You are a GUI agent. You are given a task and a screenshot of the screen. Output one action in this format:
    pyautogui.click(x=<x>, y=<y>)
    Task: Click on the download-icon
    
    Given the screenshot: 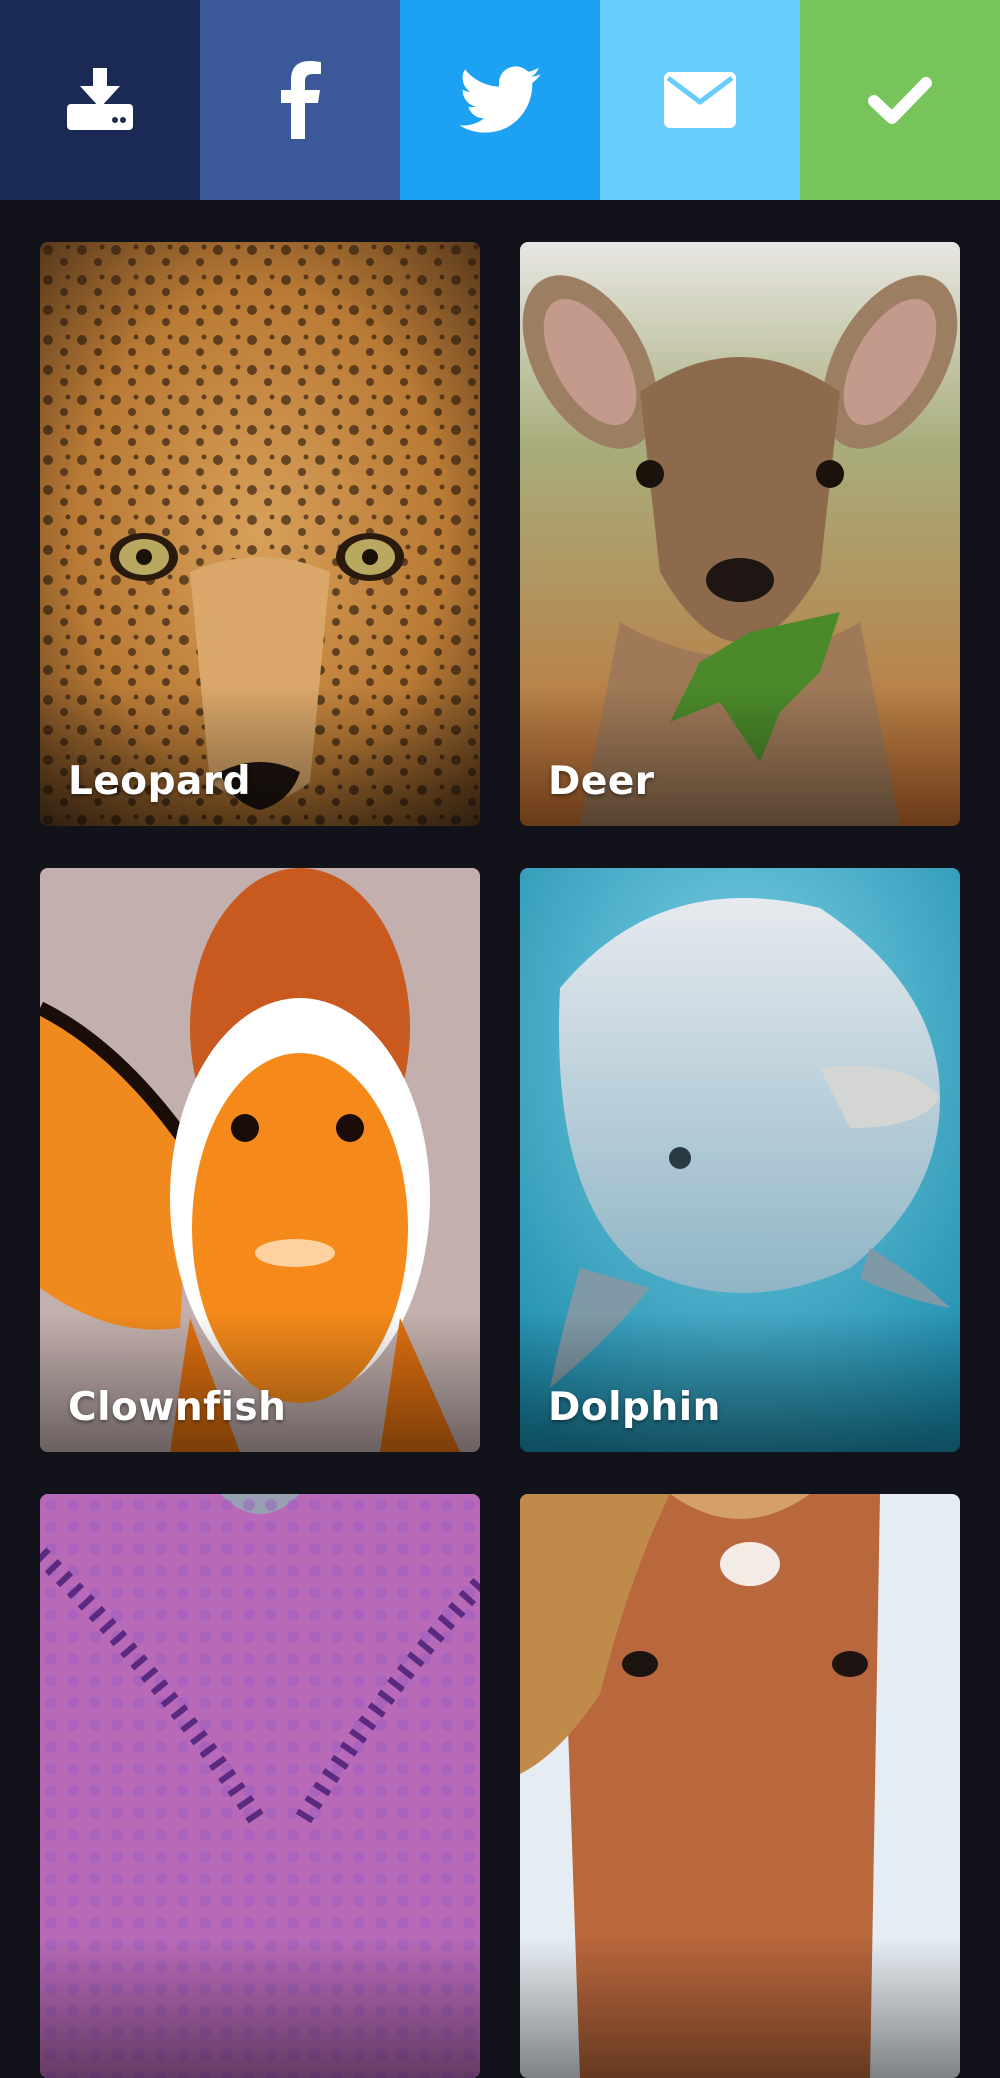 What is the action you would take?
    pyautogui.click(x=100, y=99)
    